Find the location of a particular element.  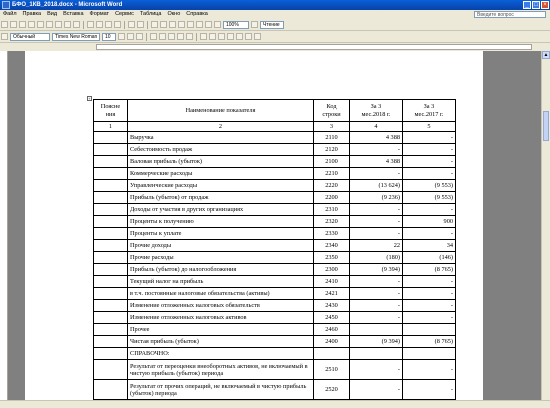

redo-icon is located at coordinates (140, 24).